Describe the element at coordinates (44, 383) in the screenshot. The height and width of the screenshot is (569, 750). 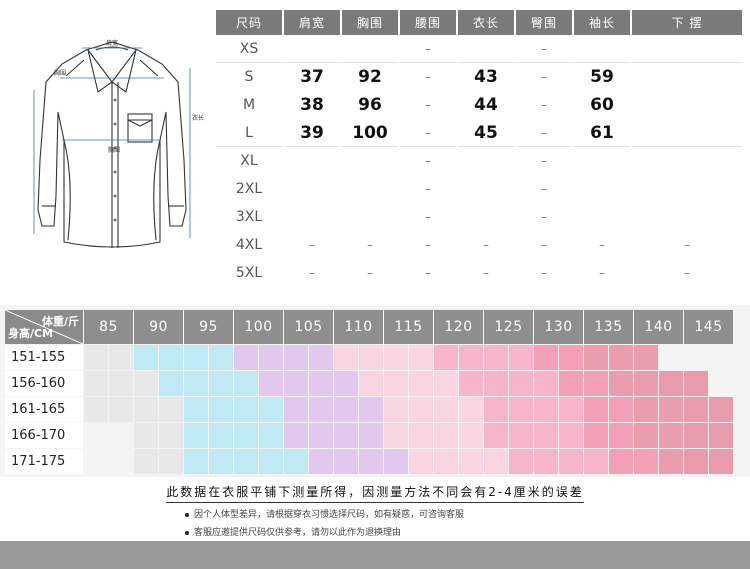
I see `height-label: 156-160` at that location.